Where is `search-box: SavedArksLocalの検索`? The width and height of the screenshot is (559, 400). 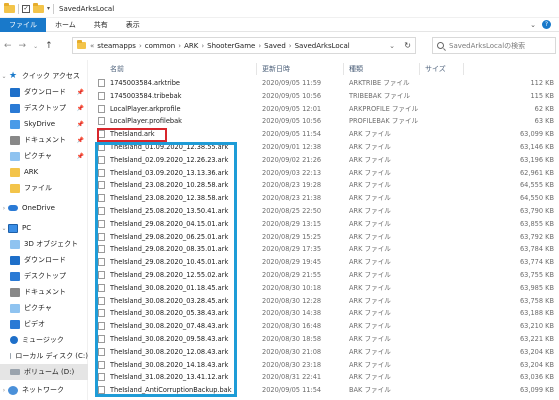
search-box: SavedArksLocalの検索 is located at coordinates (494, 45).